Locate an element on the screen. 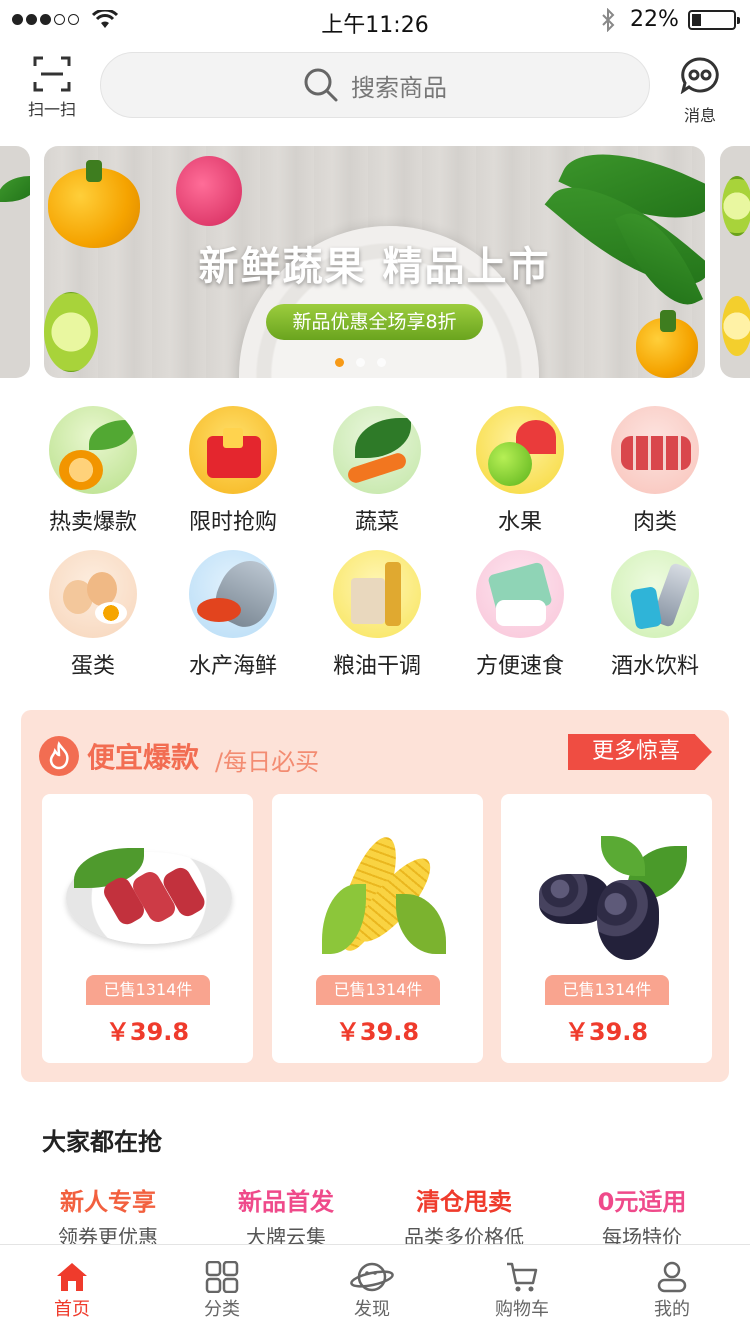 Image resolution: width=750 pixels, height=1334 pixels. tab-label: 首页 is located at coordinates (72, 1309).